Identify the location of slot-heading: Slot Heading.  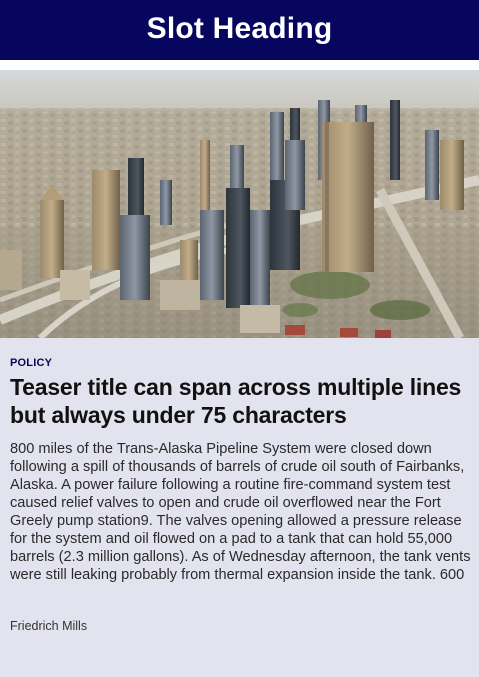
(239, 28).